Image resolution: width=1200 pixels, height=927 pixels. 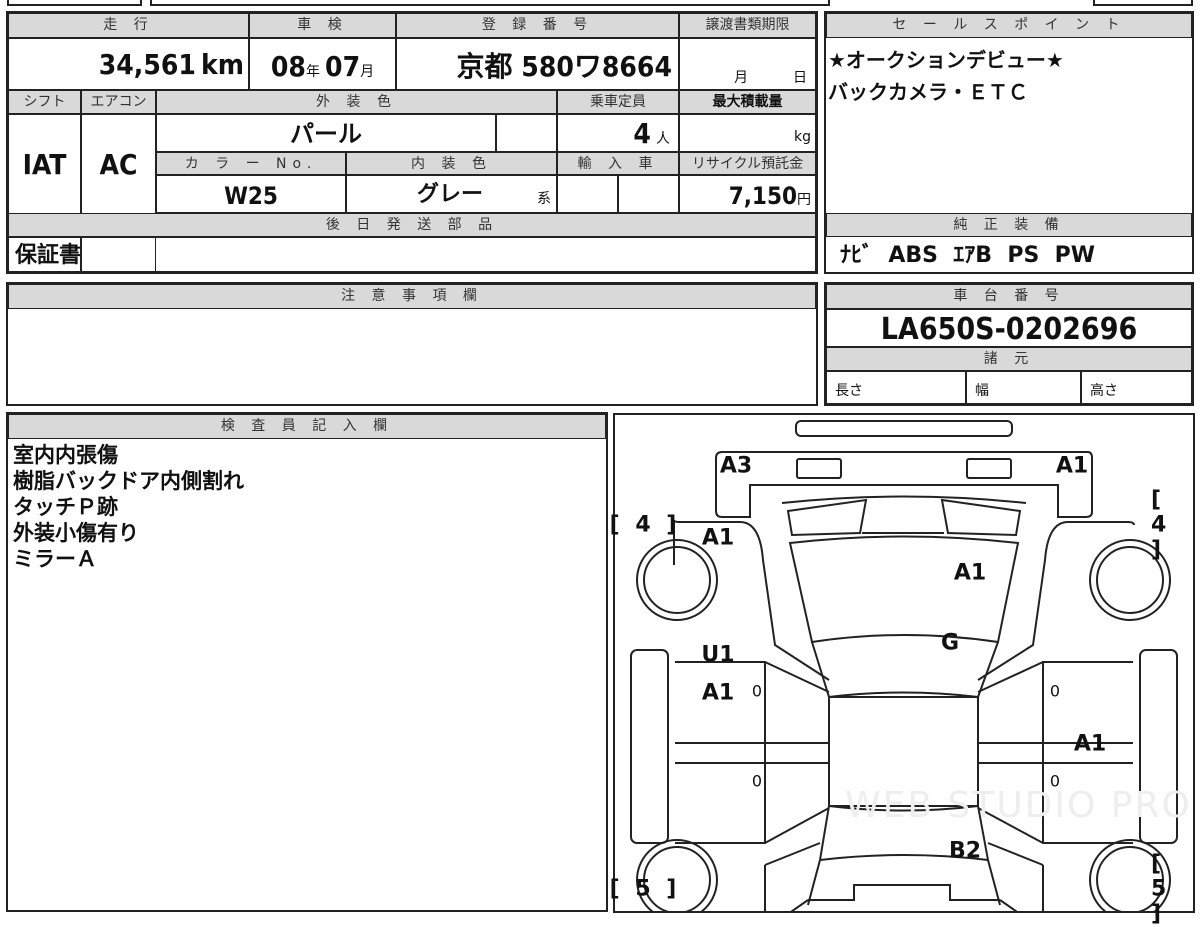 I want to click on tread-front-left: [ 4 ], so click(x=645, y=525).